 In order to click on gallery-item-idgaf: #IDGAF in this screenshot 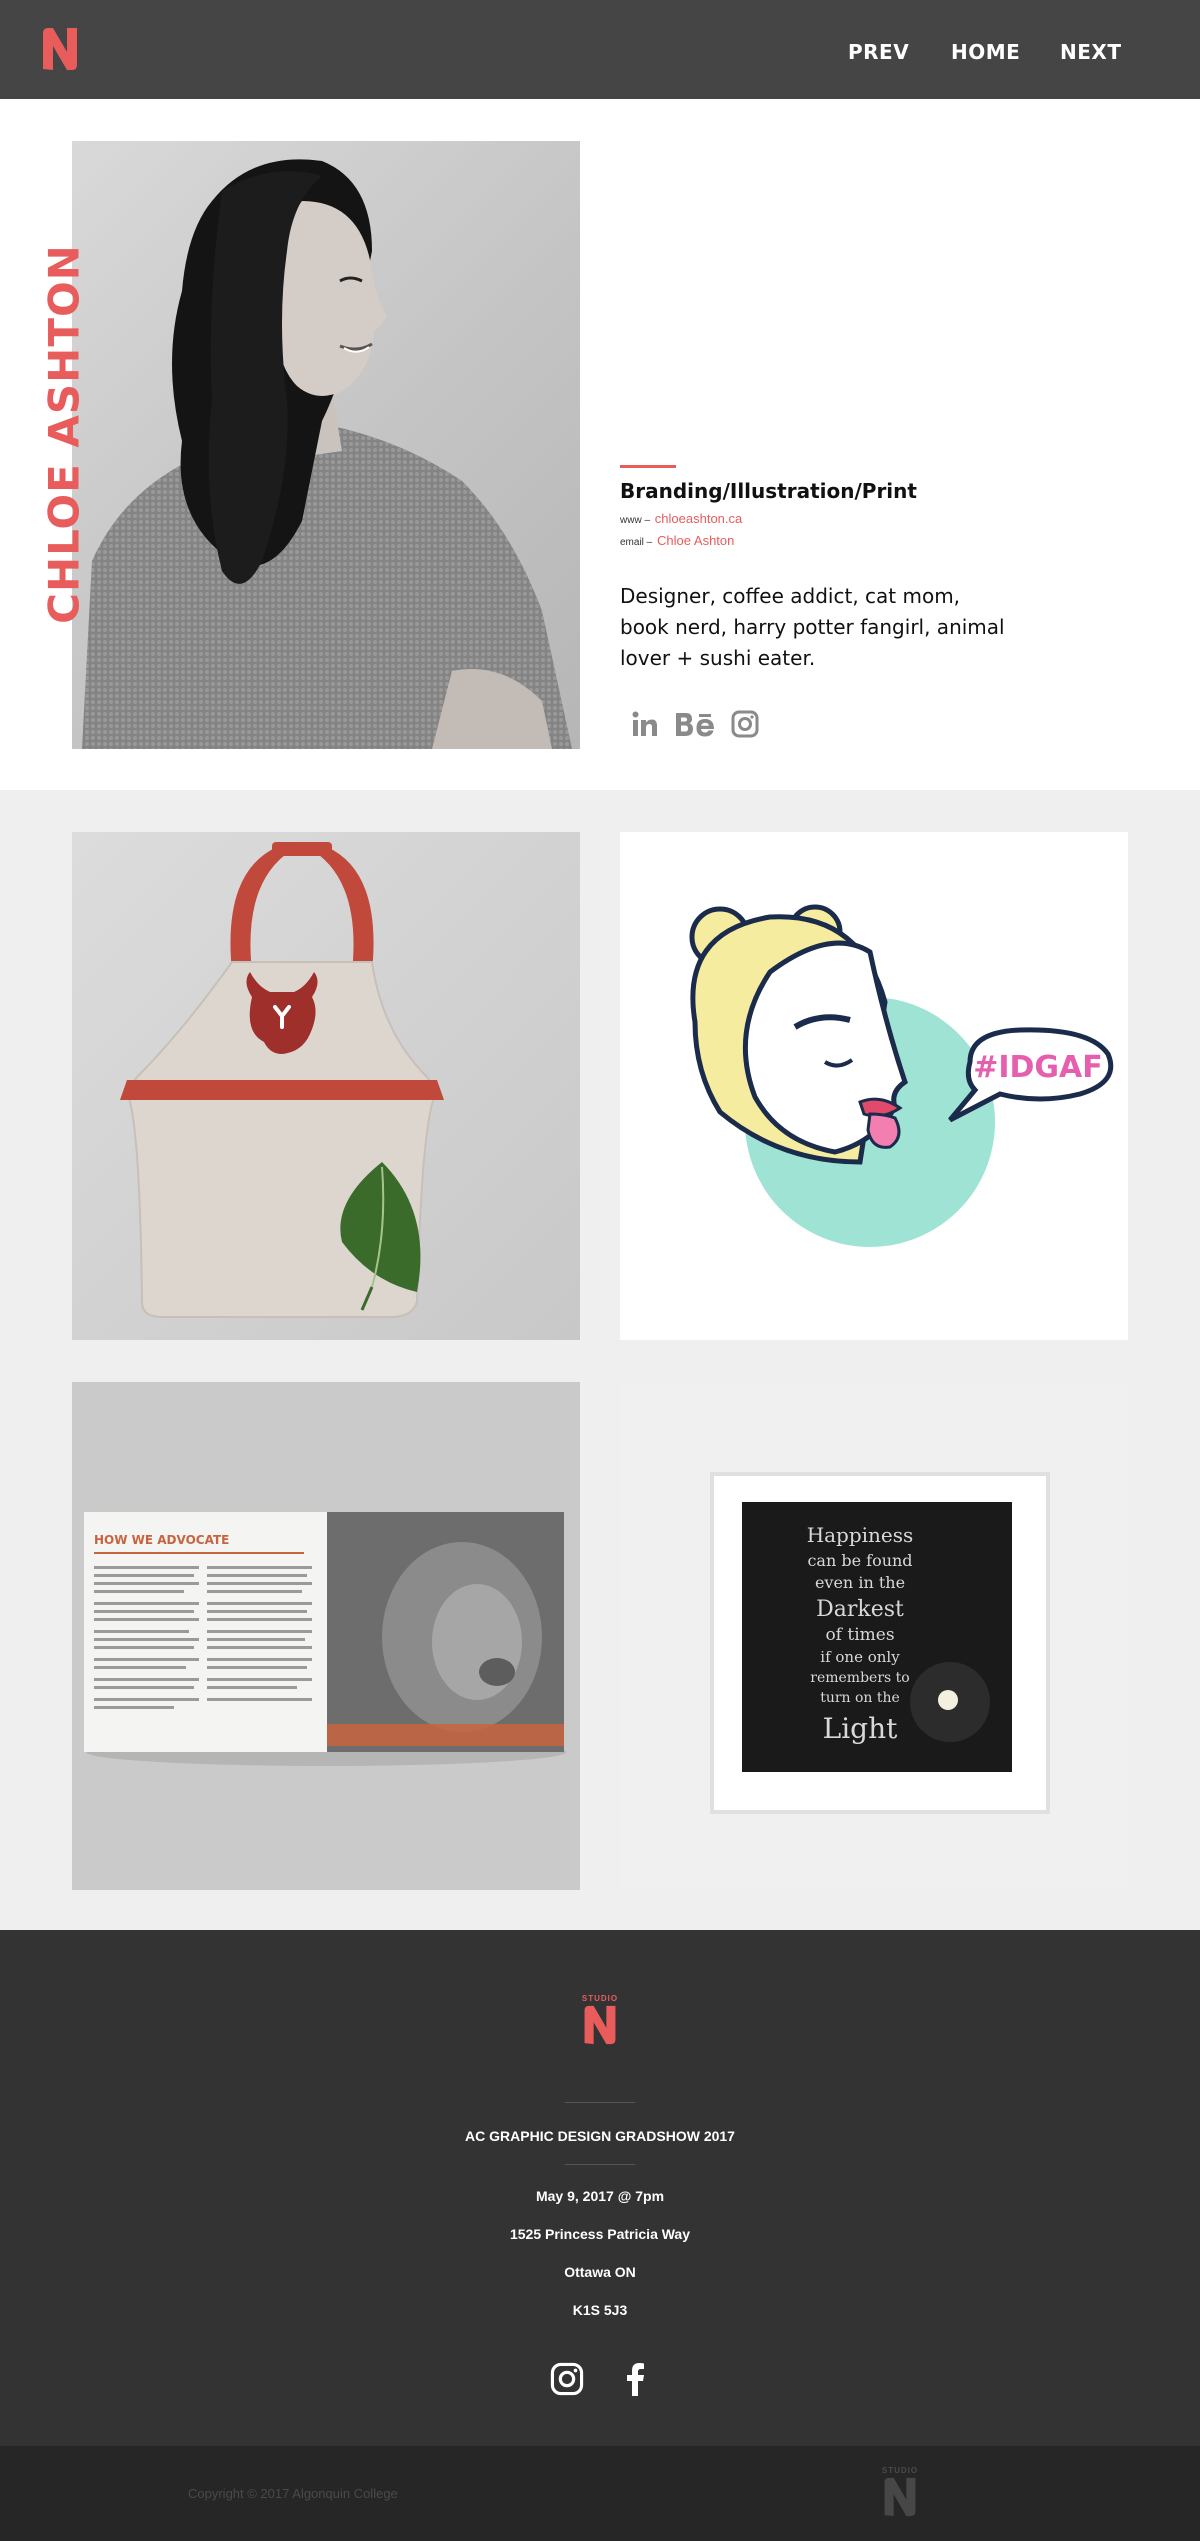, I will do `click(874, 1086)`.